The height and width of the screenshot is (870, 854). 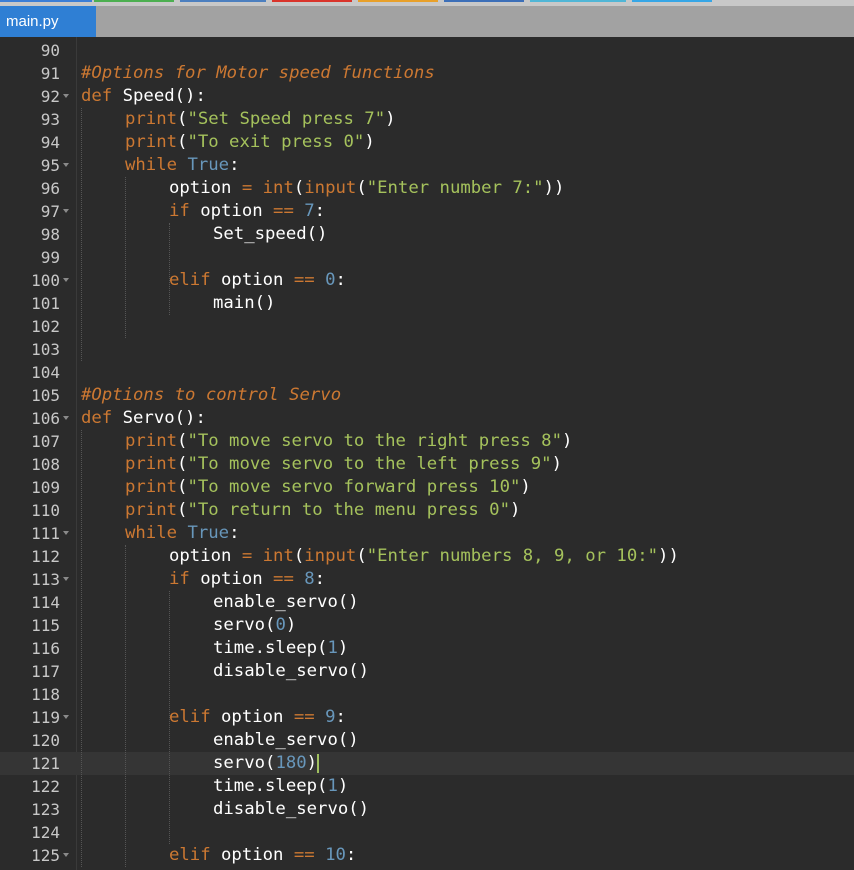 What do you see at coordinates (179, 211) in the screenshot?
I see `code-token: if` at bounding box center [179, 211].